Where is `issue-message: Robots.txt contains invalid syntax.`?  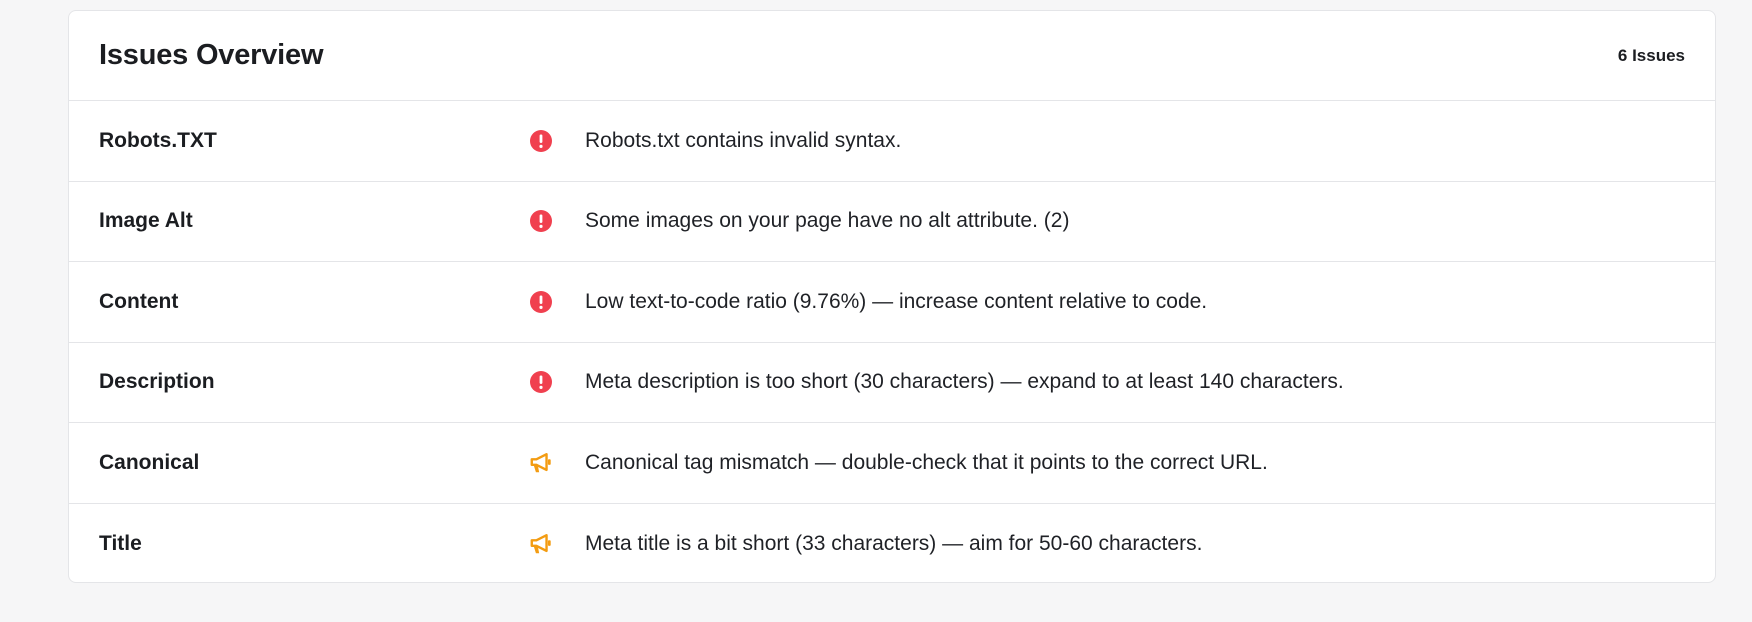 issue-message: Robots.txt contains invalid syntax. is located at coordinates (743, 140).